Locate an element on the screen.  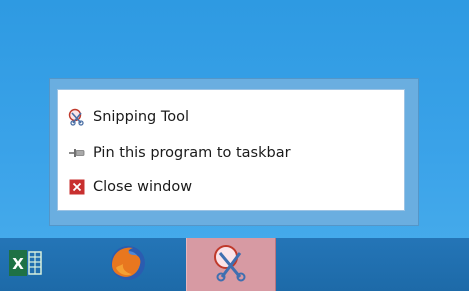
jumplist-item-label: Close window is located at coordinates (143, 187).